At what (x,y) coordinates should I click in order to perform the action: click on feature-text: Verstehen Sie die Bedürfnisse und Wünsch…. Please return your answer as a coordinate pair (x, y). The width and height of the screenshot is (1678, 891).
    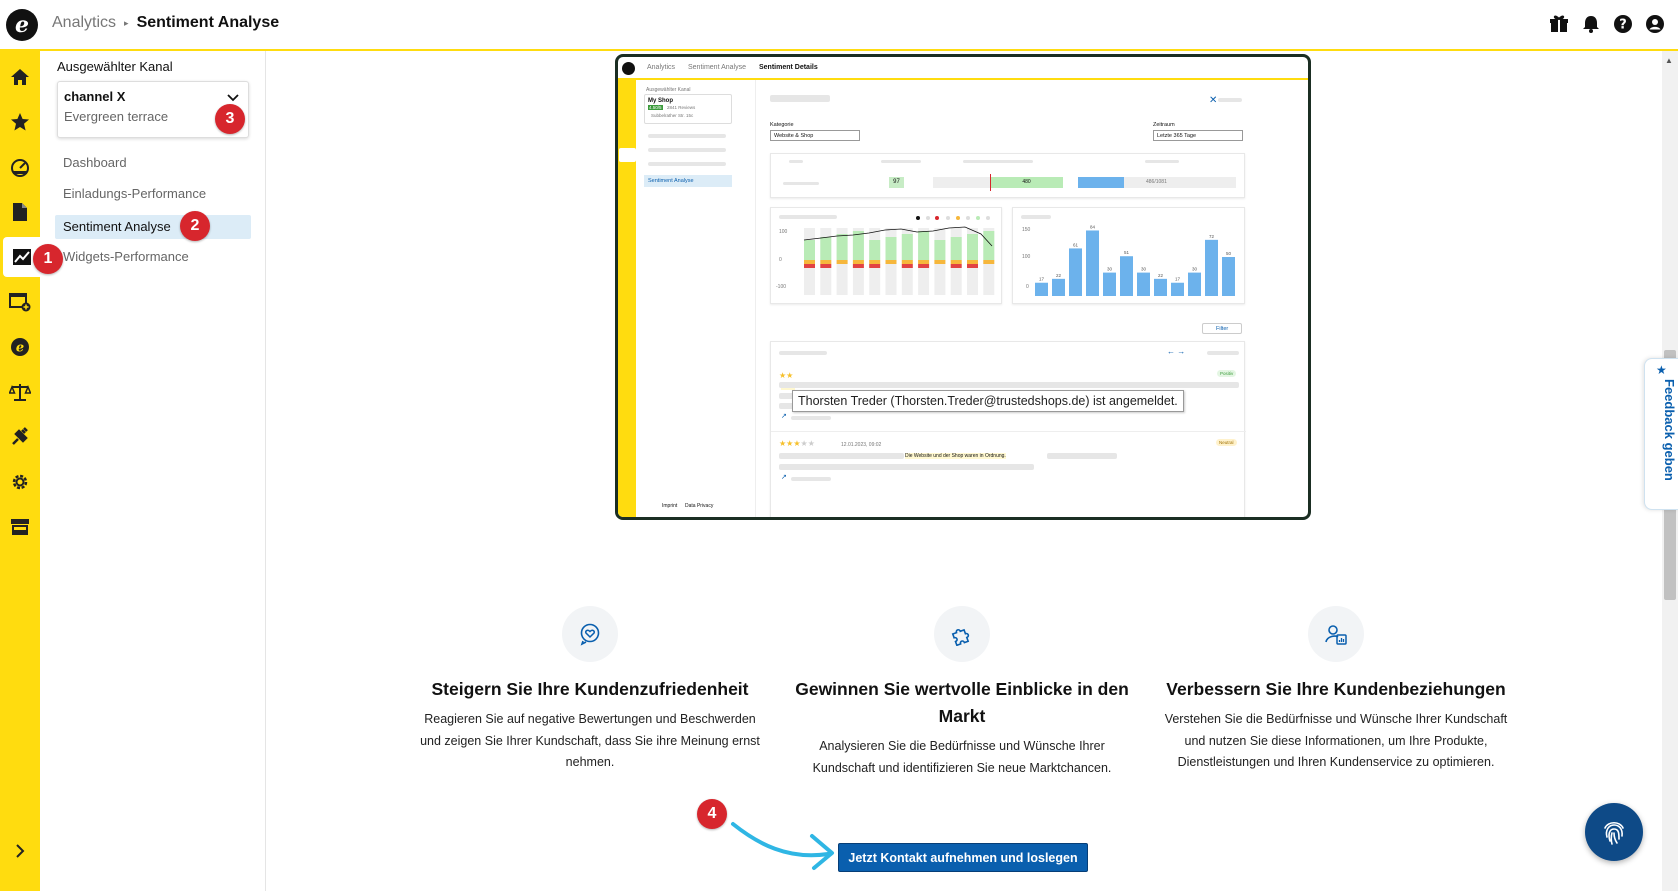
    Looking at the image, I should click on (1336, 740).